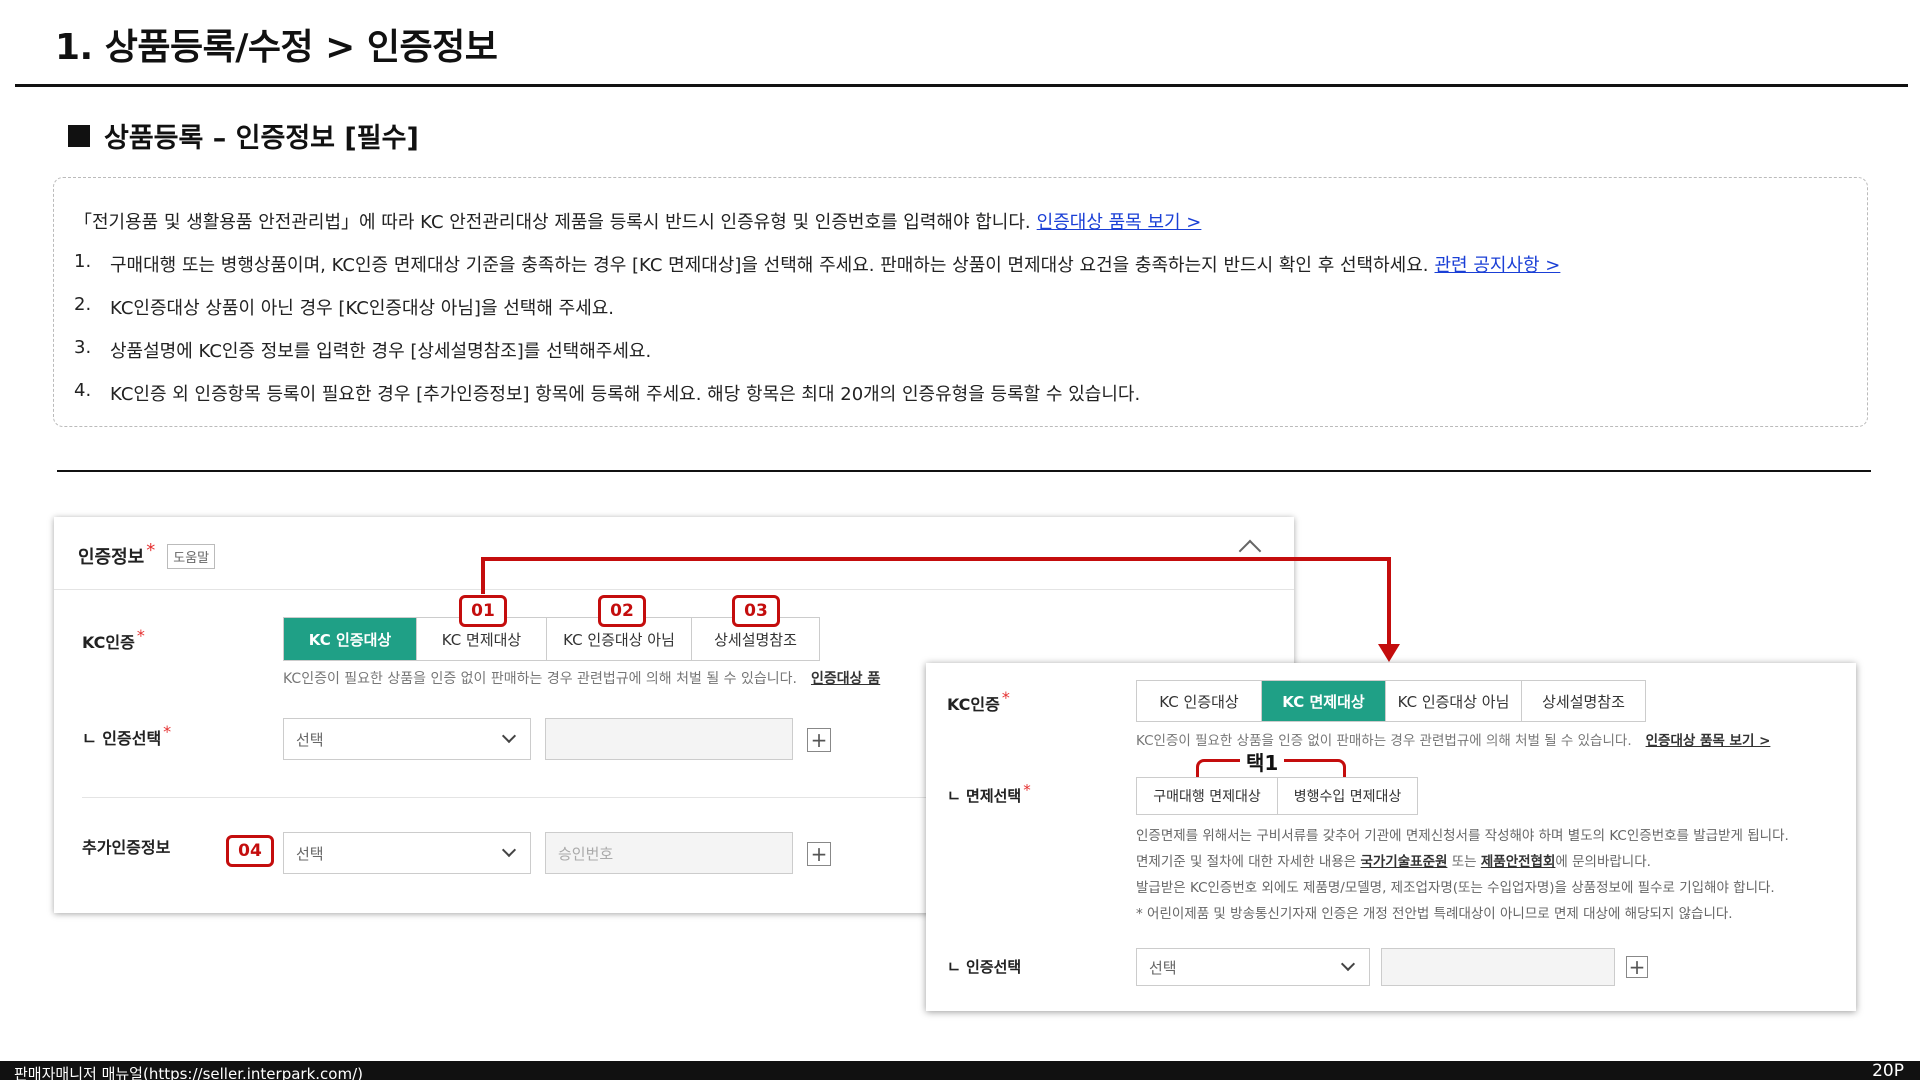 This screenshot has width=1920, height=1080. What do you see at coordinates (1888, 1070) in the screenshot?
I see `page-number: 20P` at bounding box center [1888, 1070].